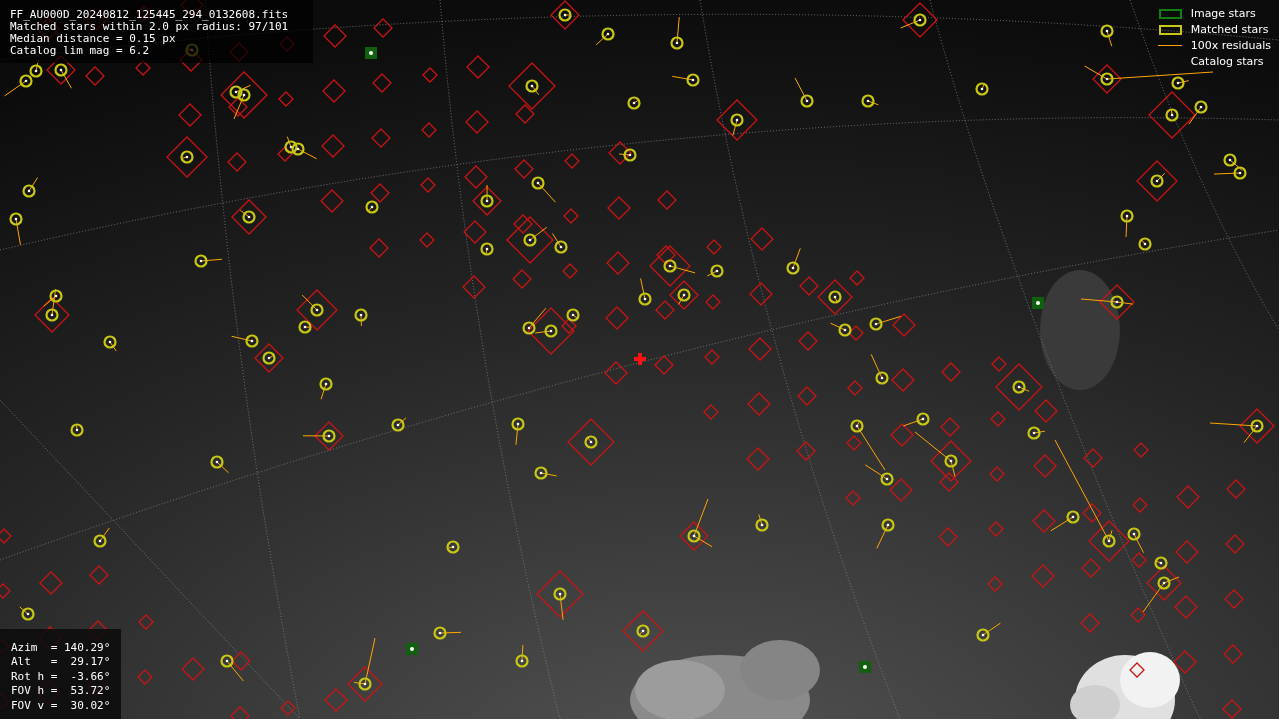  Describe the element at coordinates (61, 691) in the screenshot. I see `pointing-text: FOV h = 53.72°` at that location.